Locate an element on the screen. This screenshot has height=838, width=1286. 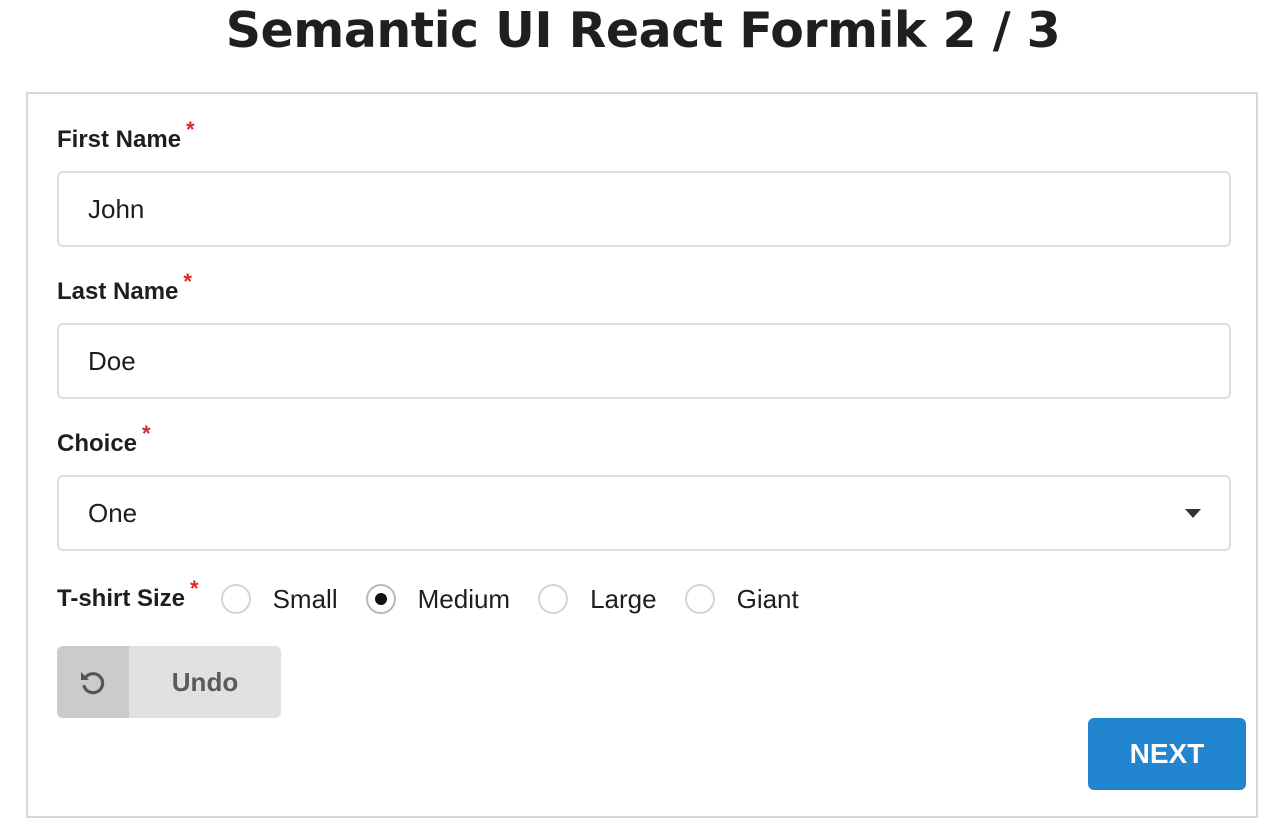
radio-label: Small is located at coordinates (305, 598).